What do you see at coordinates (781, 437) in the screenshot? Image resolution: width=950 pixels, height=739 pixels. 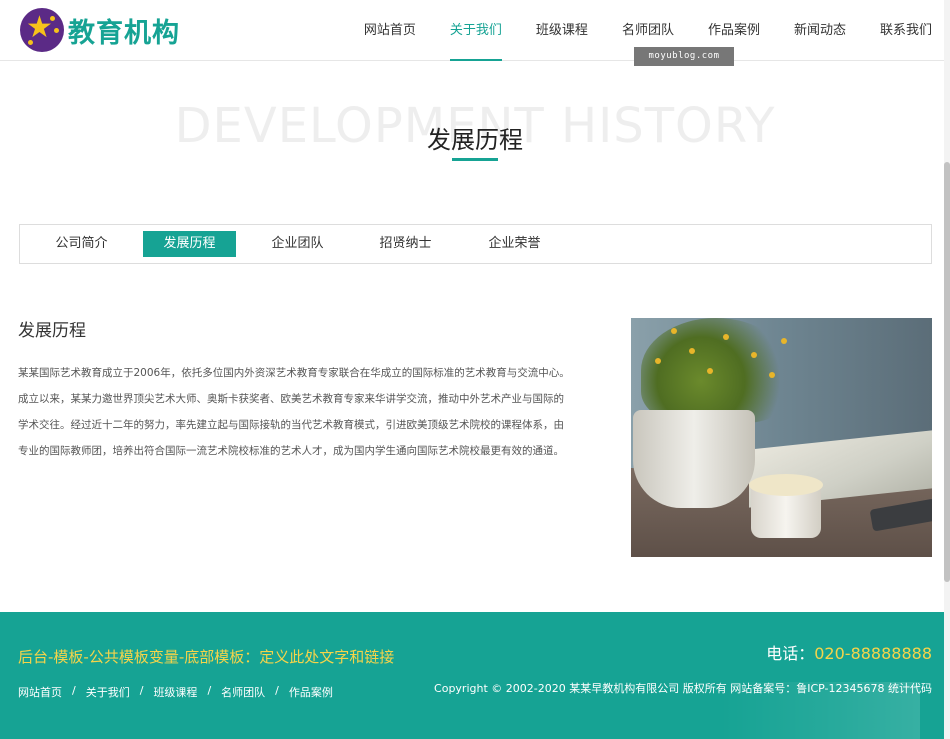 I see `plant-photo` at bounding box center [781, 437].